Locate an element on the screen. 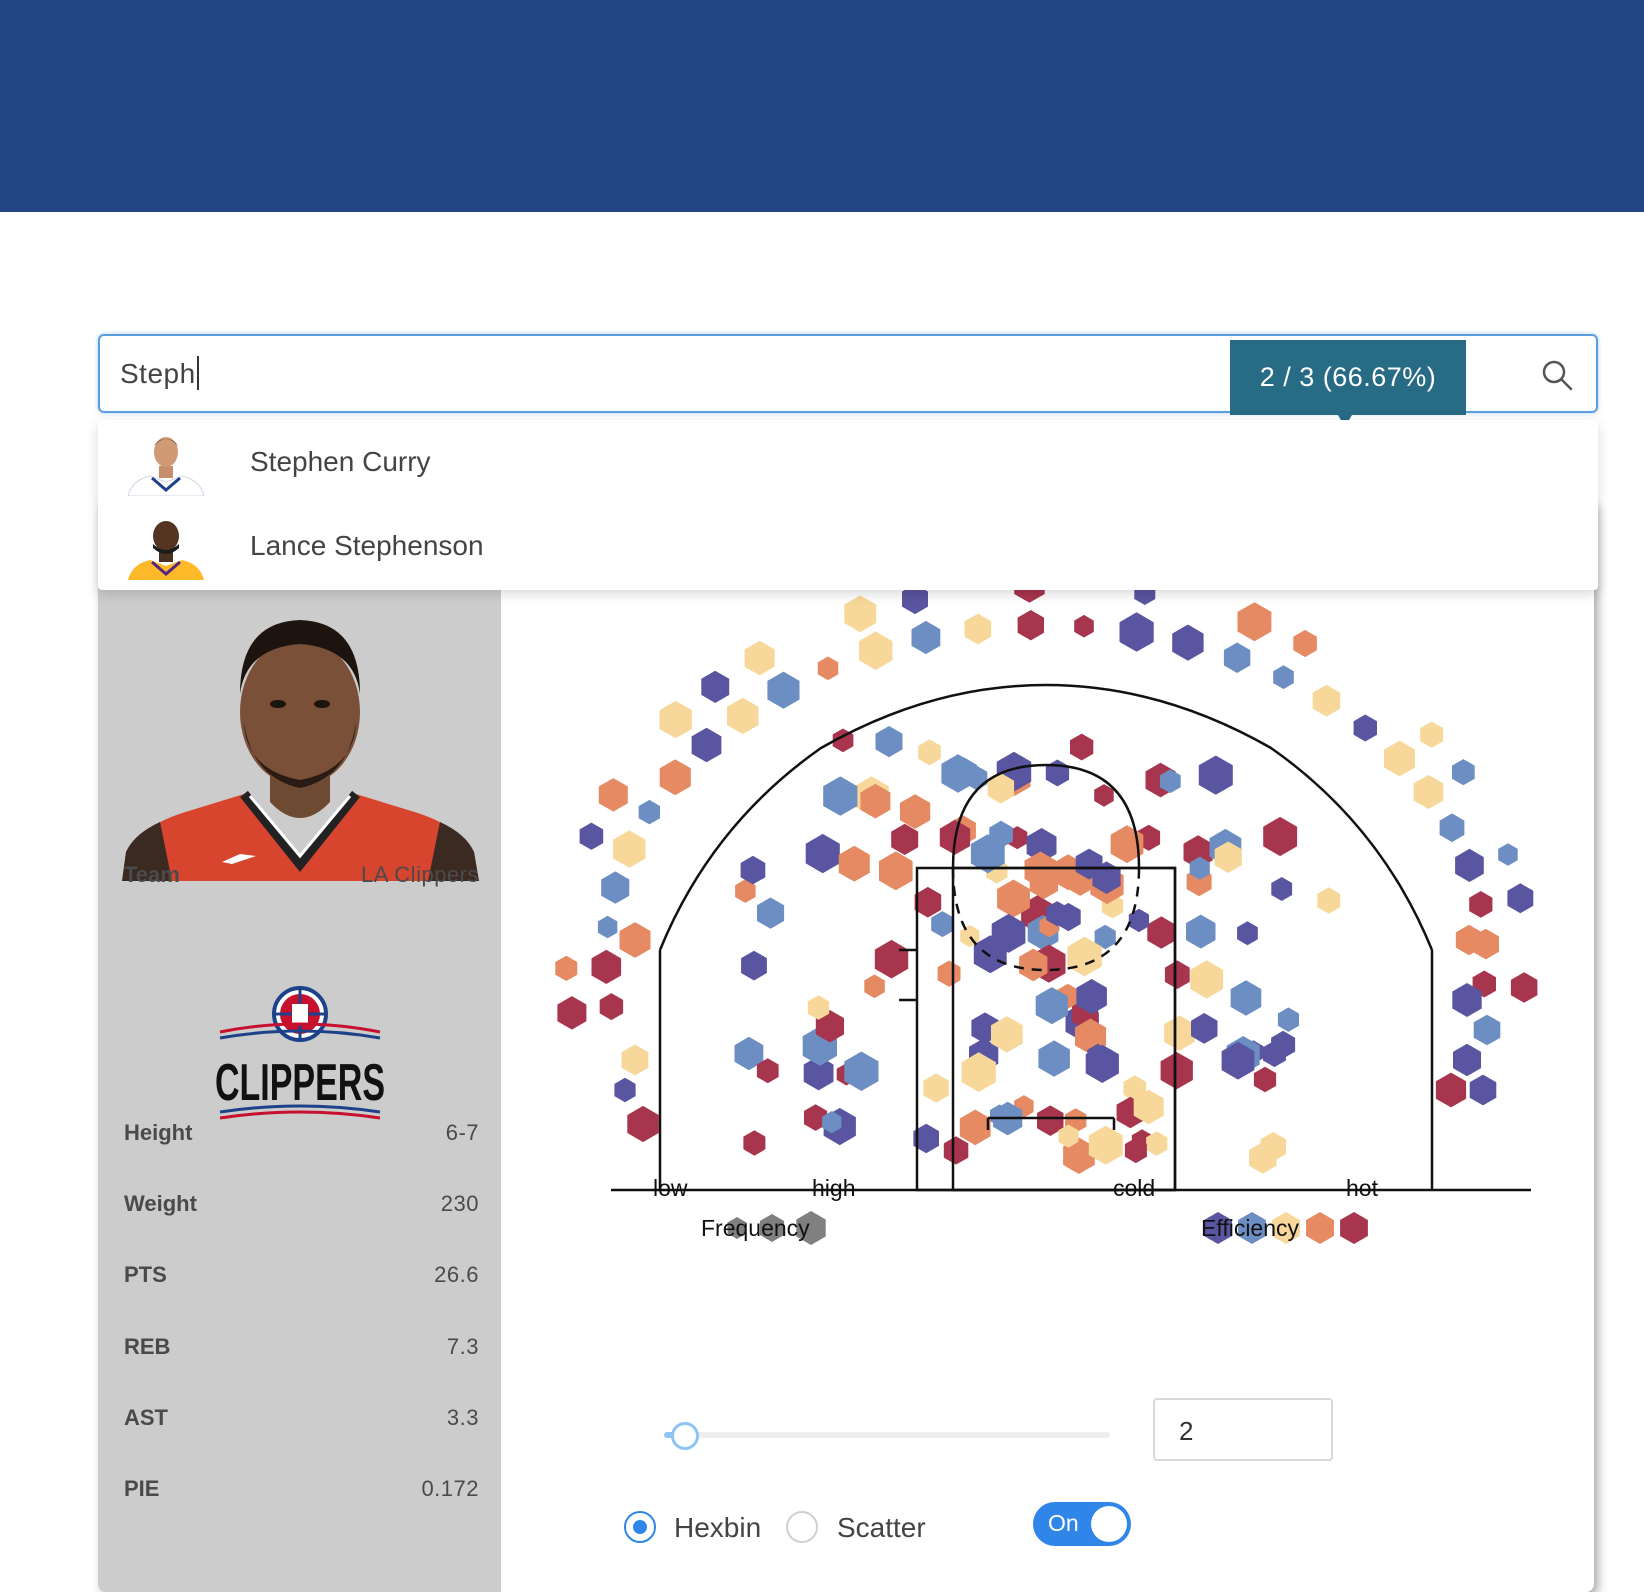  hexbin-radio is located at coordinates (640, 1527).